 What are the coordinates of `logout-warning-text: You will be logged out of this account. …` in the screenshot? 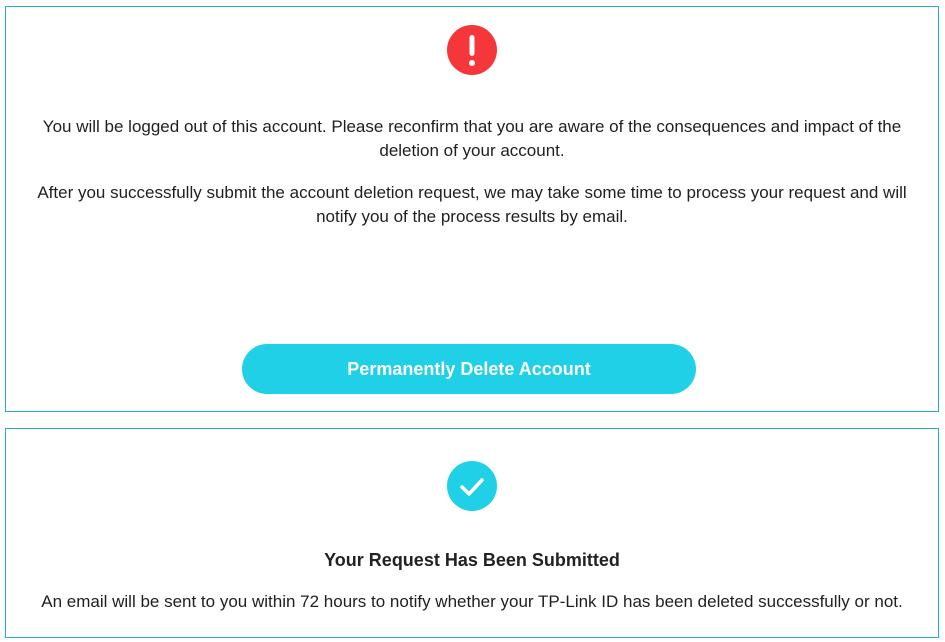 It's located at (472, 138).